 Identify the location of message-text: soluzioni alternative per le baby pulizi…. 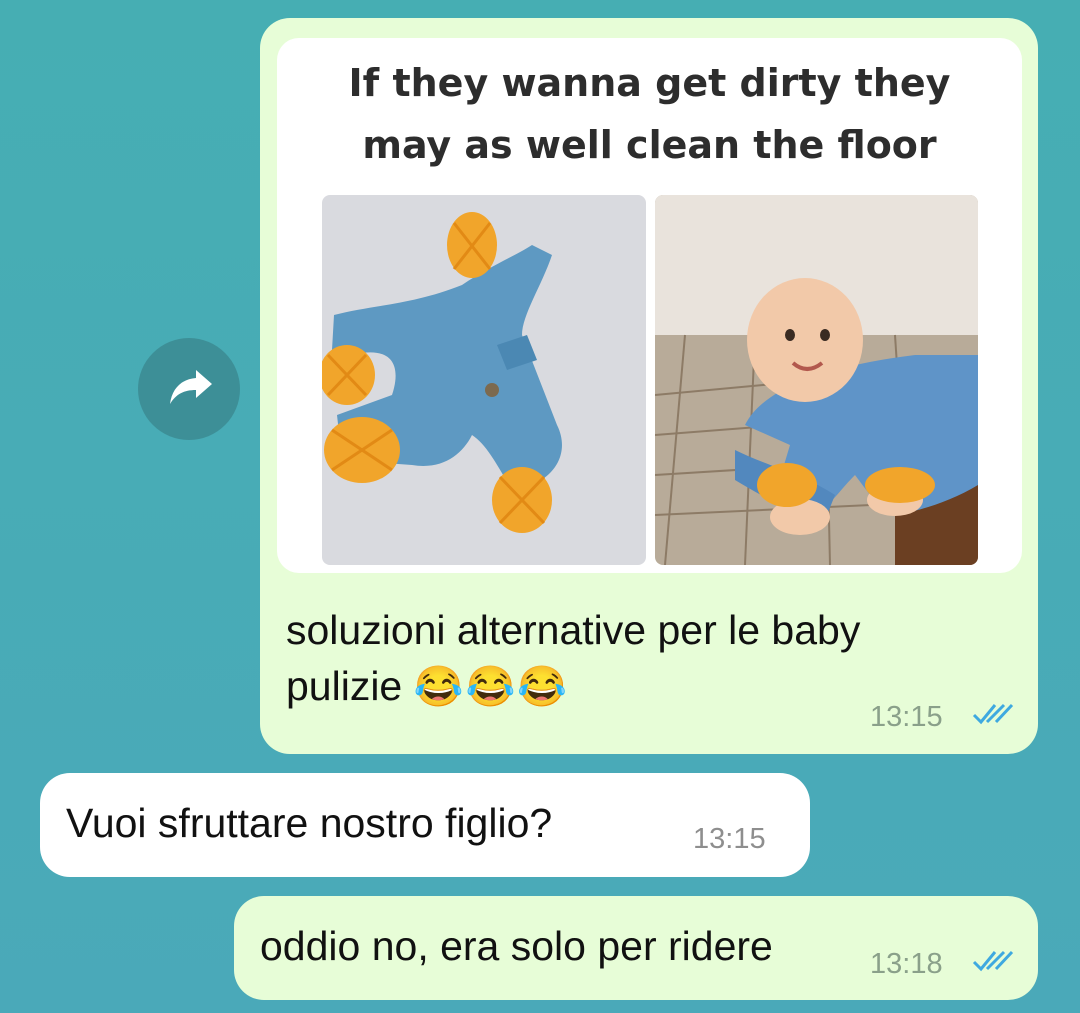
(573, 658).